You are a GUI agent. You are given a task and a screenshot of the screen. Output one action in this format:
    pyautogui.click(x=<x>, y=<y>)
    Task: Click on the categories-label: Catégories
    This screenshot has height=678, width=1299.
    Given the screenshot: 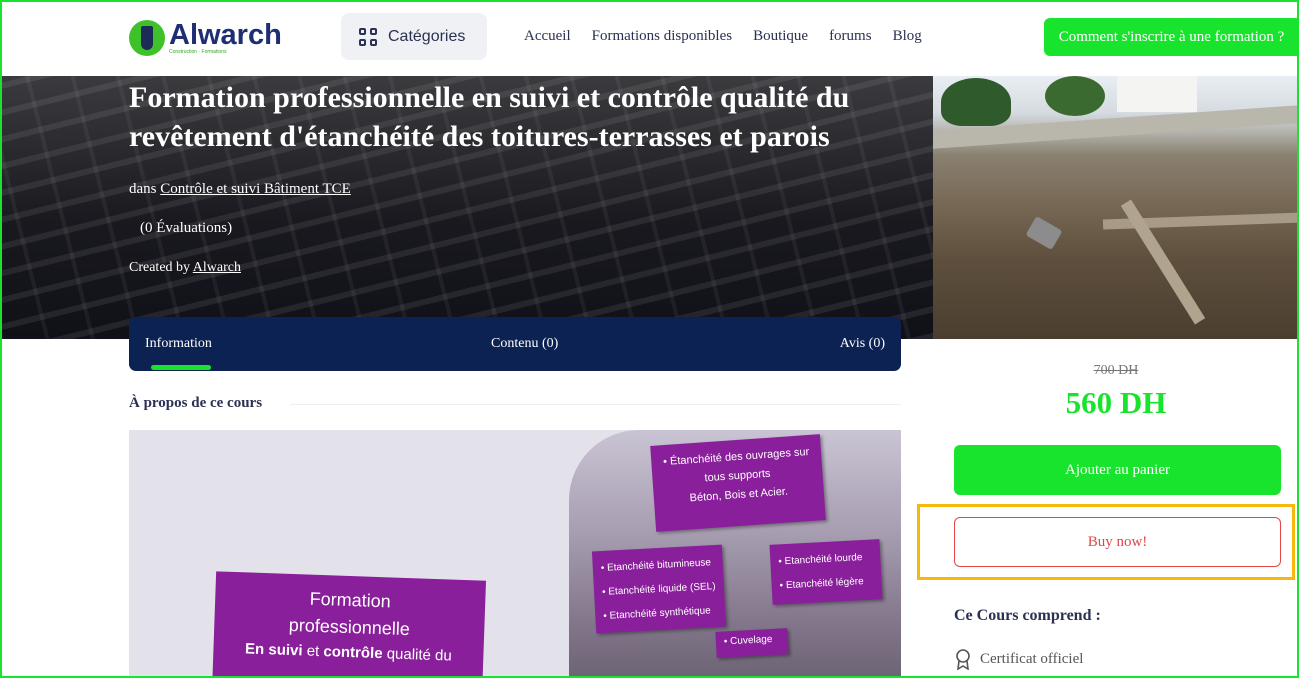 What is the action you would take?
    pyautogui.click(x=427, y=36)
    